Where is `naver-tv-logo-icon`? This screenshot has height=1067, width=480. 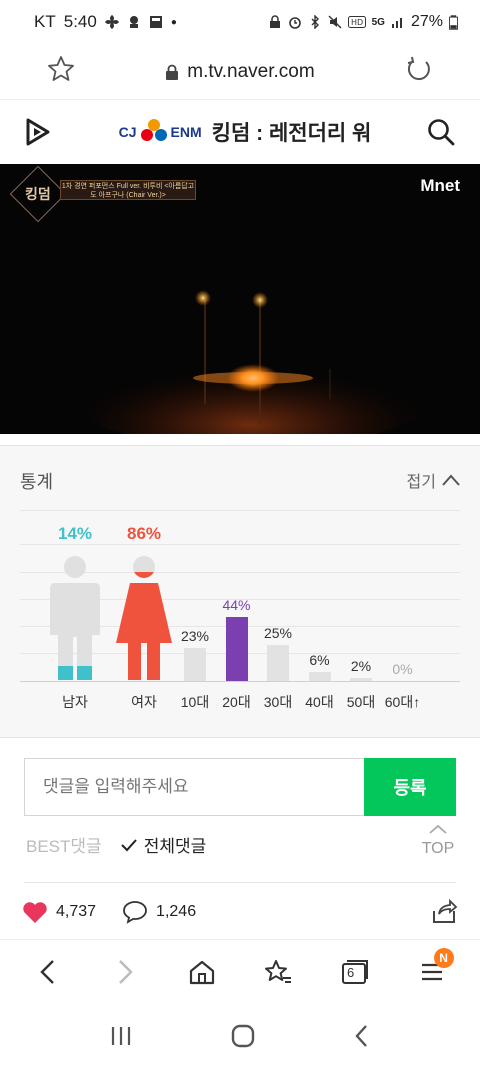 naver-tv-logo-icon is located at coordinates (38, 132).